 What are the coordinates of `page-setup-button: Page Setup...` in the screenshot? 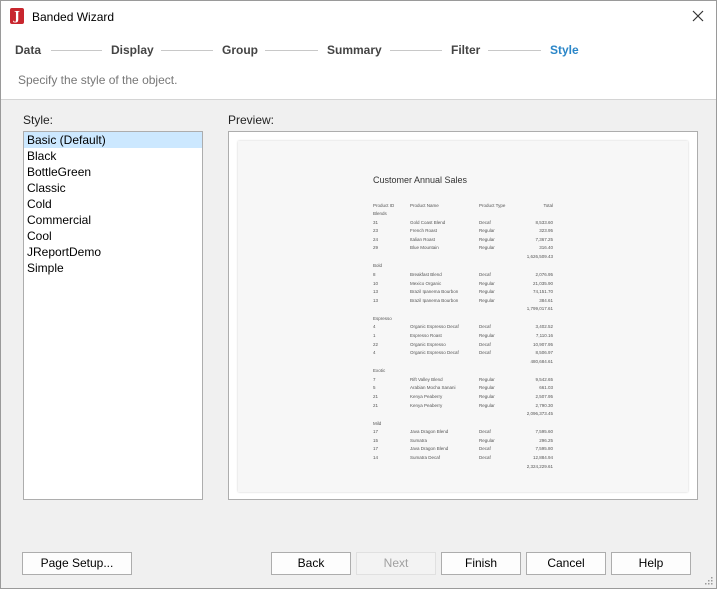 It's located at (77, 563).